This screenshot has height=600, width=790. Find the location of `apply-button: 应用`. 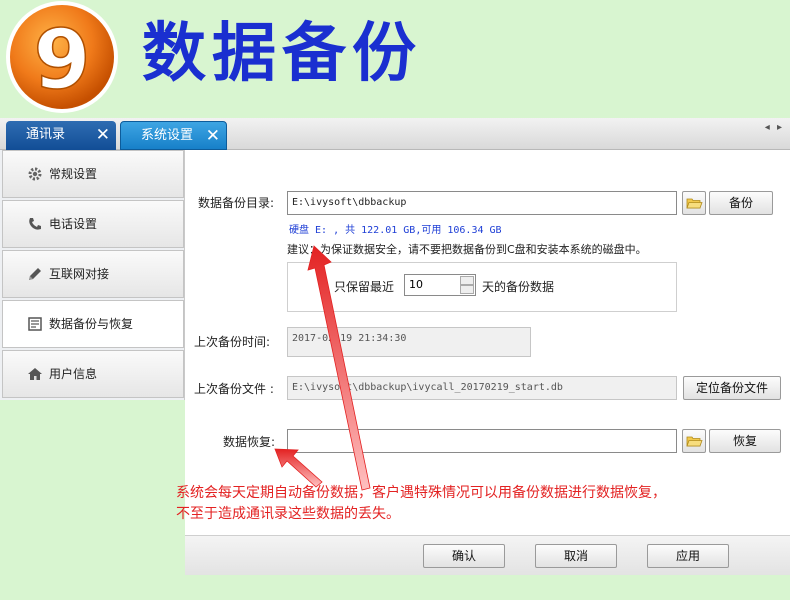

apply-button: 应用 is located at coordinates (688, 556).